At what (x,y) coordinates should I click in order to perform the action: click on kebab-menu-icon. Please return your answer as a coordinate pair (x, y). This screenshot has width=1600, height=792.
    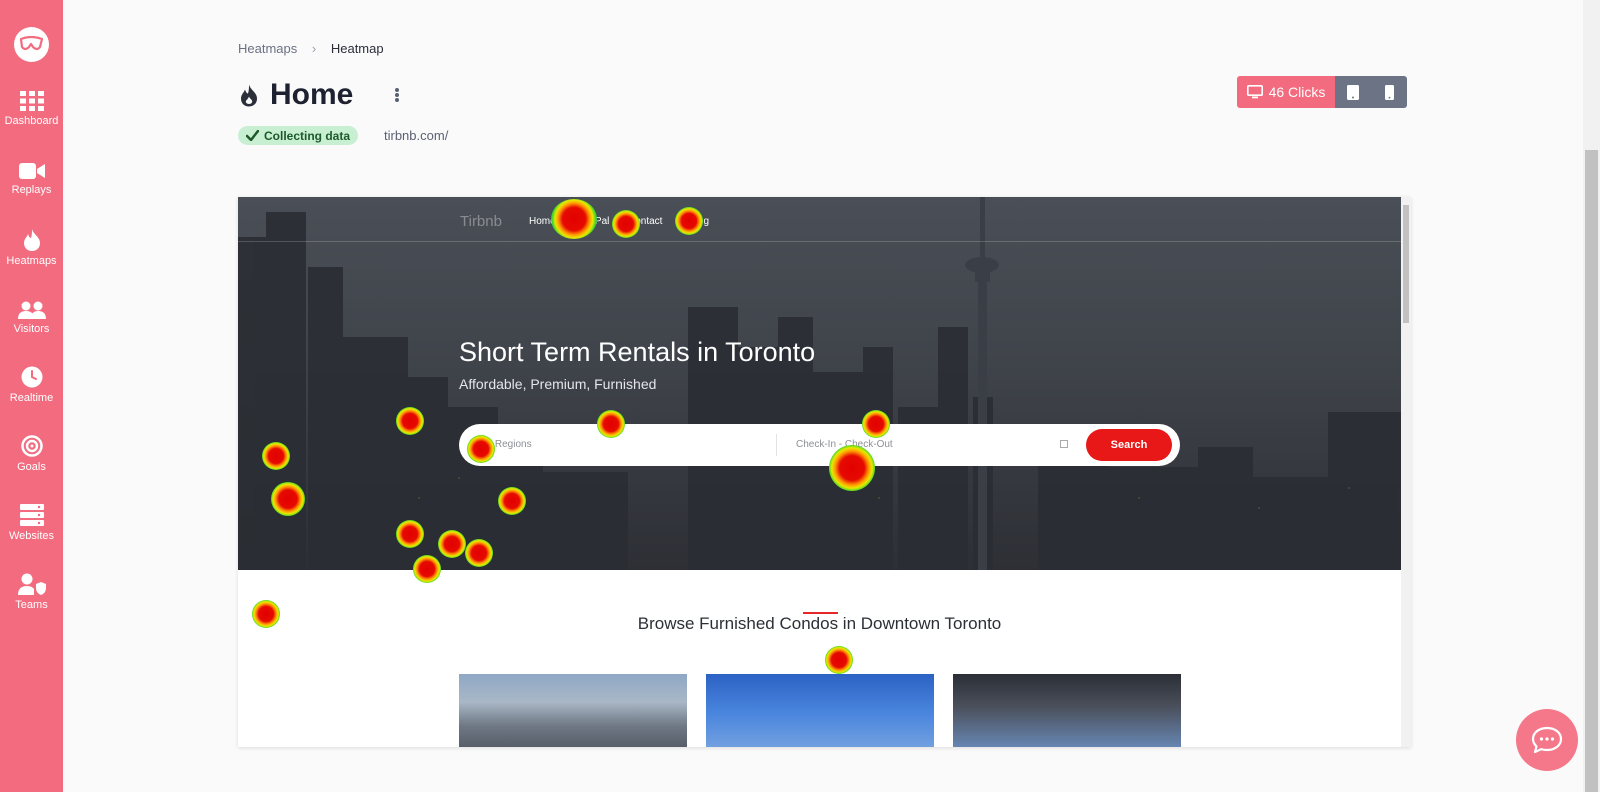
    Looking at the image, I should click on (397, 90).